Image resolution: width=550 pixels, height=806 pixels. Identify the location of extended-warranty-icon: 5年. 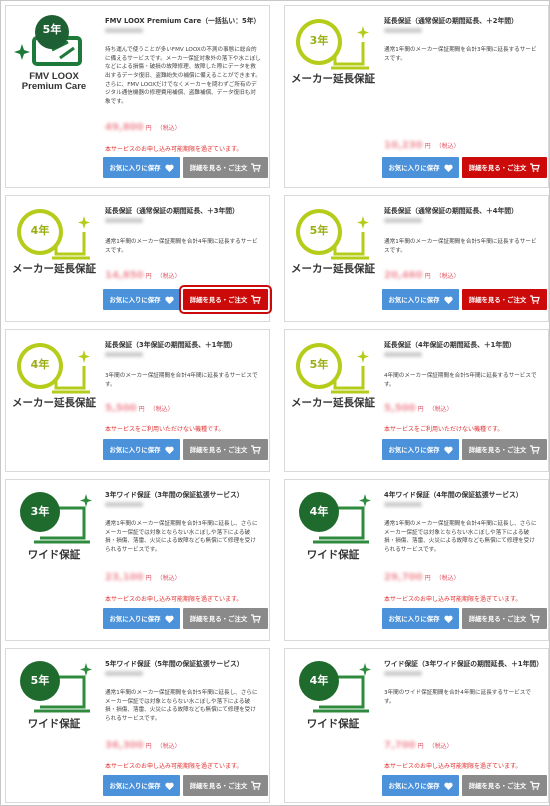
(333, 234).